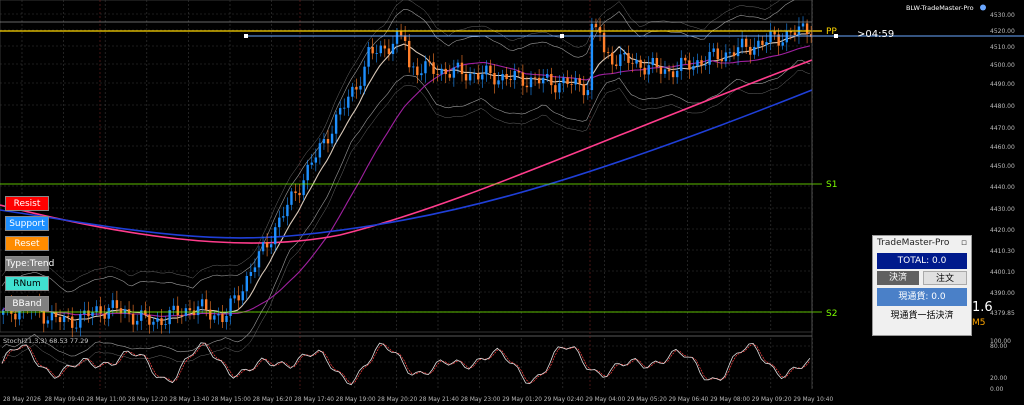 The height and width of the screenshot is (405, 1024). I want to click on side-button-support: Support, so click(27, 223).